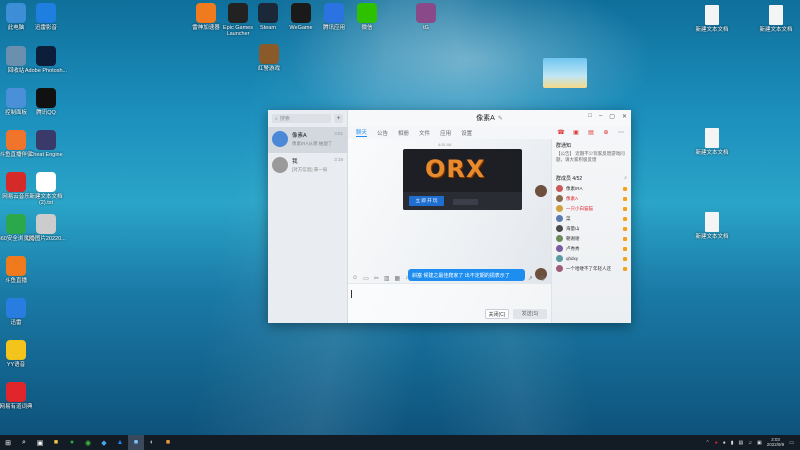  I want to click on tray-usb-icon: ▮, so click(732, 443).